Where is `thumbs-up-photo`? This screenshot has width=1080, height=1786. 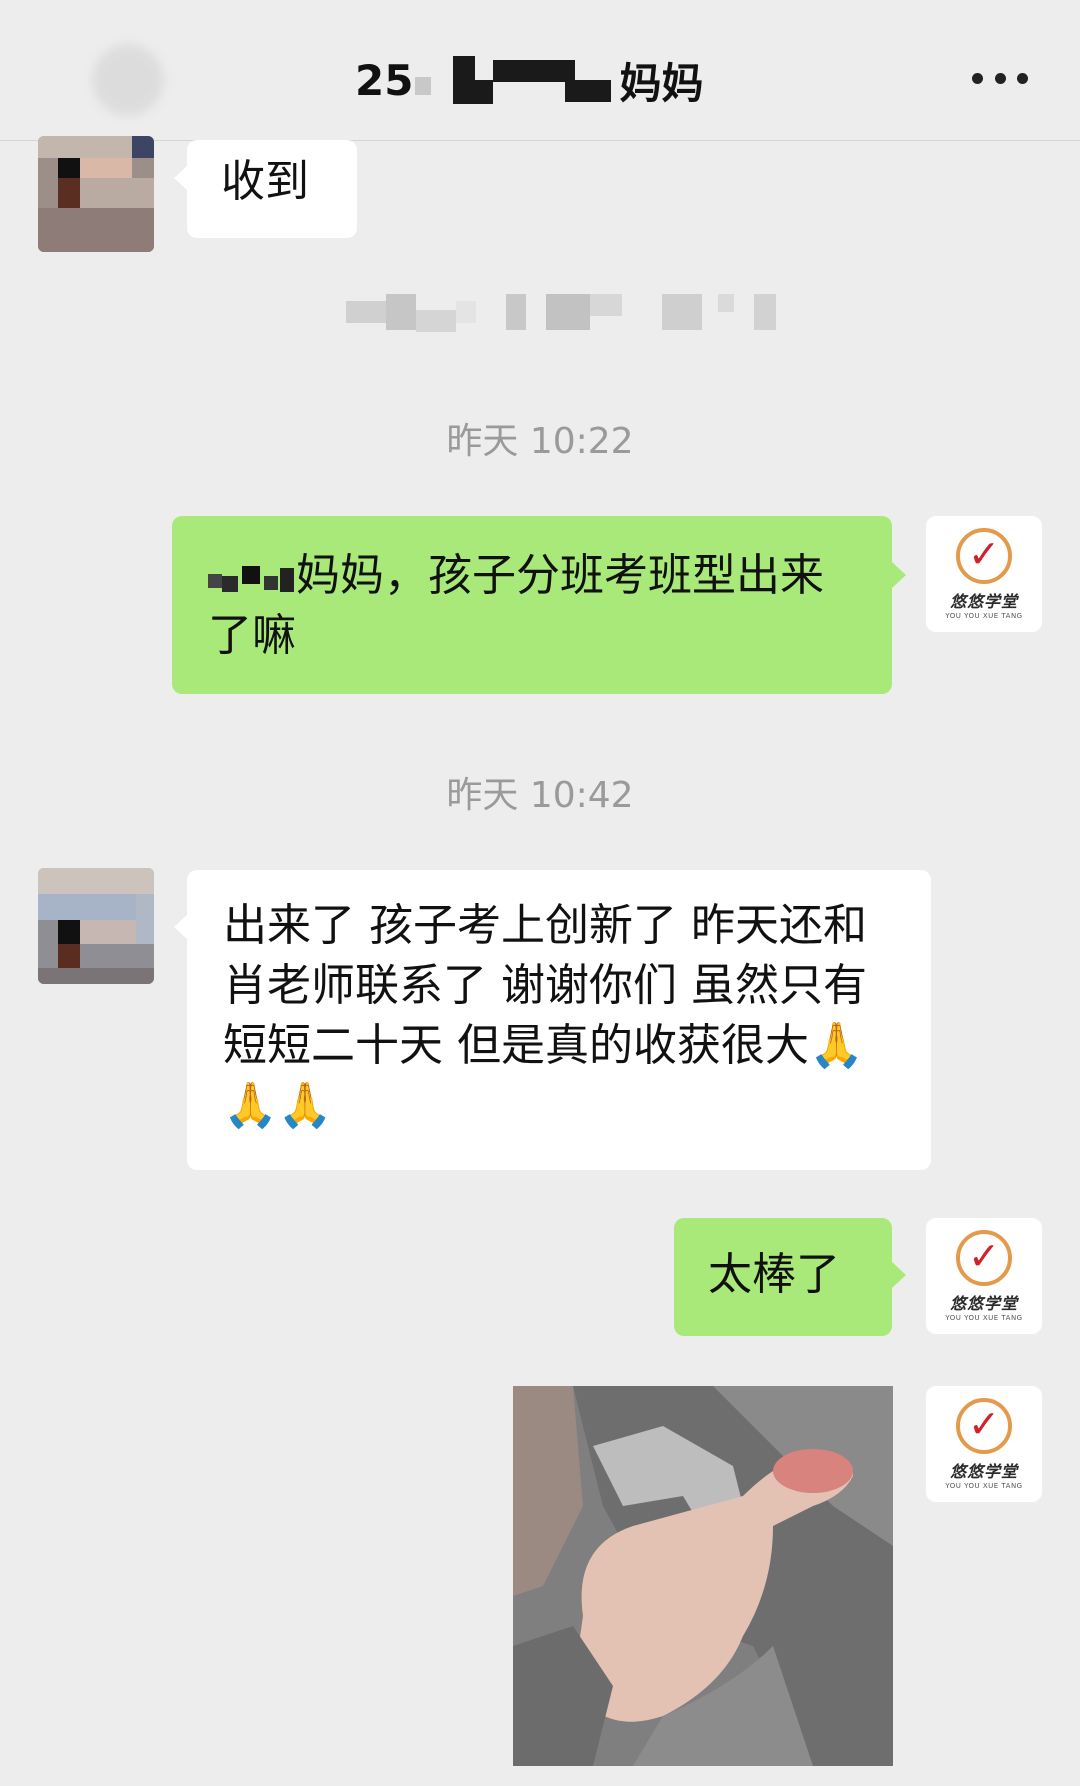 thumbs-up-photo is located at coordinates (703, 1576).